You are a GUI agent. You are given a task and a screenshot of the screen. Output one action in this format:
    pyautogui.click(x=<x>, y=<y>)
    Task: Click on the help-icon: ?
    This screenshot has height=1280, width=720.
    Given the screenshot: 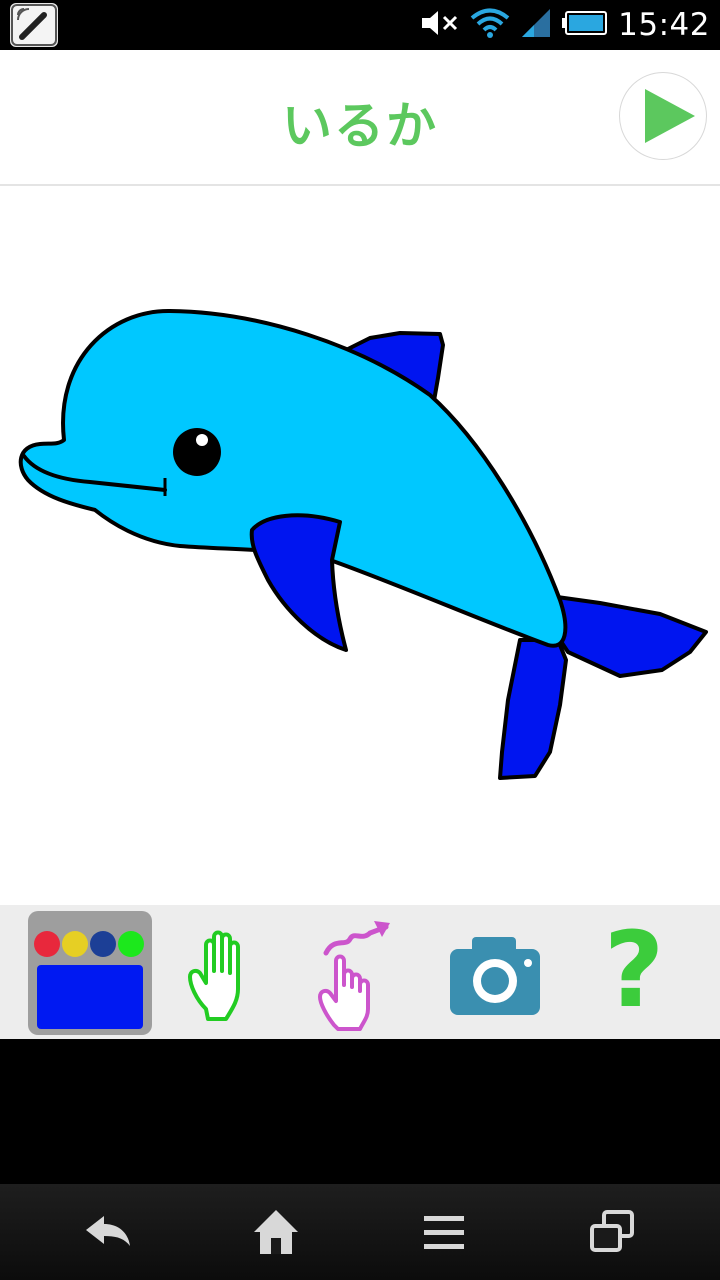 What is the action you would take?
    pyautogui.click(x=634, y=970)
    